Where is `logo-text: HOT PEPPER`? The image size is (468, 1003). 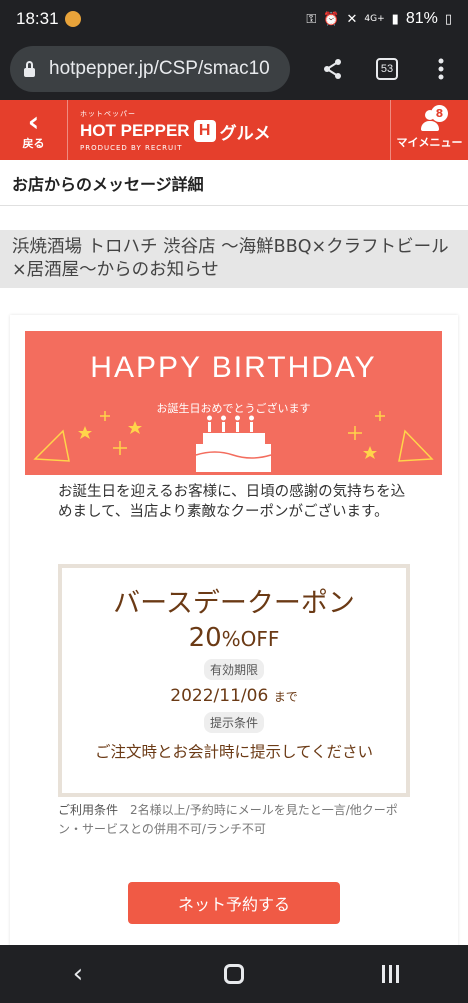
logo-text: HOT PEPPER is located at coordinates (135, 130).